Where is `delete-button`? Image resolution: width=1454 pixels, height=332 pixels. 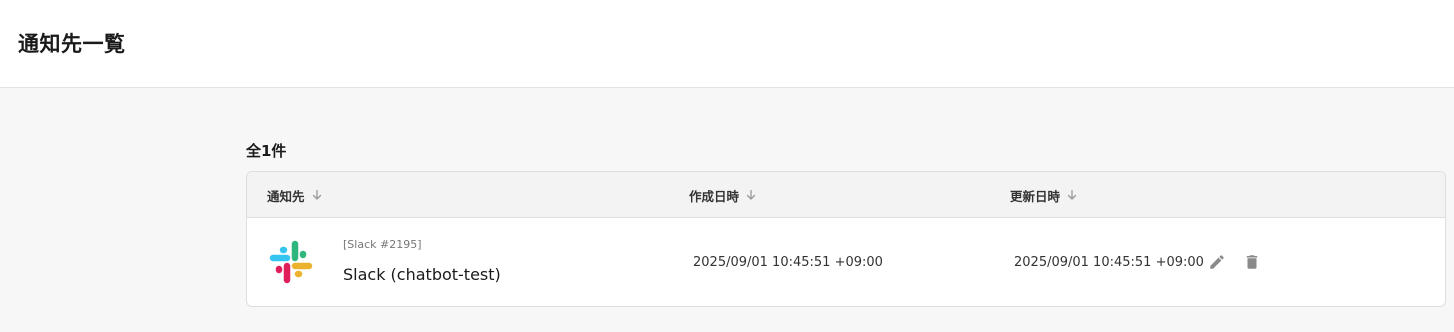
delete-button is located at coordinates (1252, 262).